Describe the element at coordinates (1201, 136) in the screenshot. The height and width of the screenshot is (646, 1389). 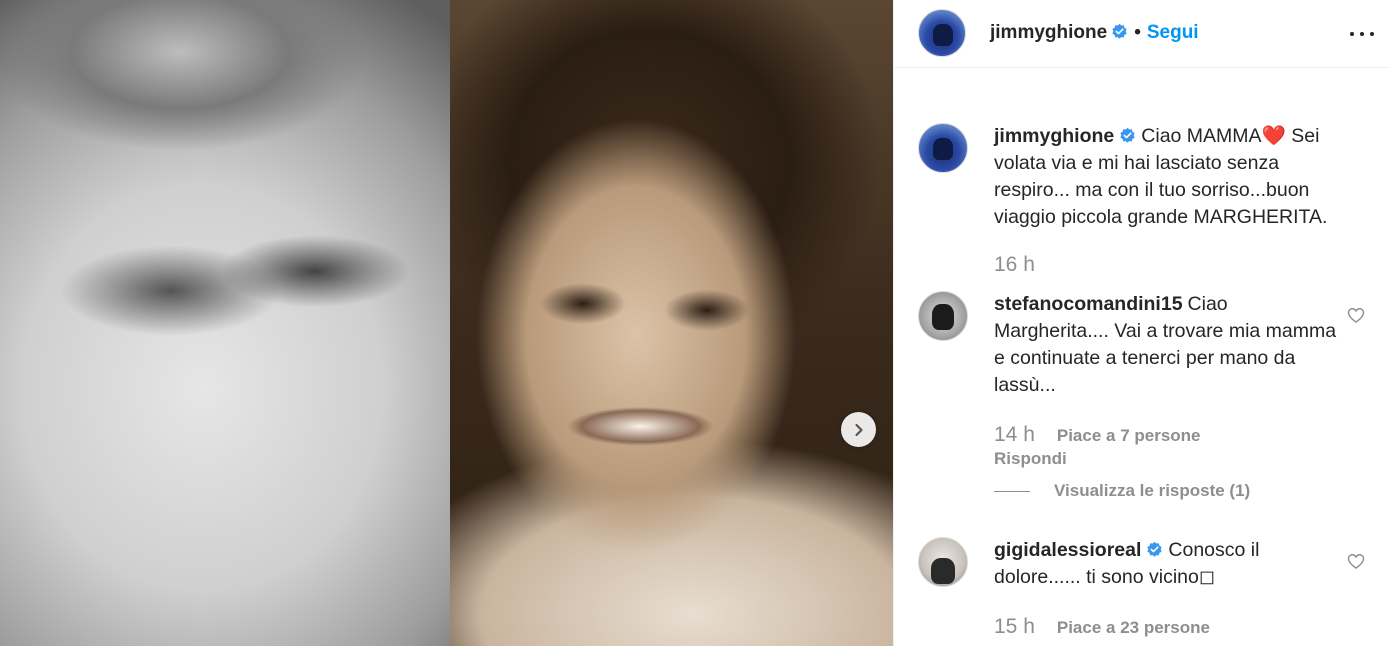
I see `caption-body-start: Ciao MAMMA` at that location.